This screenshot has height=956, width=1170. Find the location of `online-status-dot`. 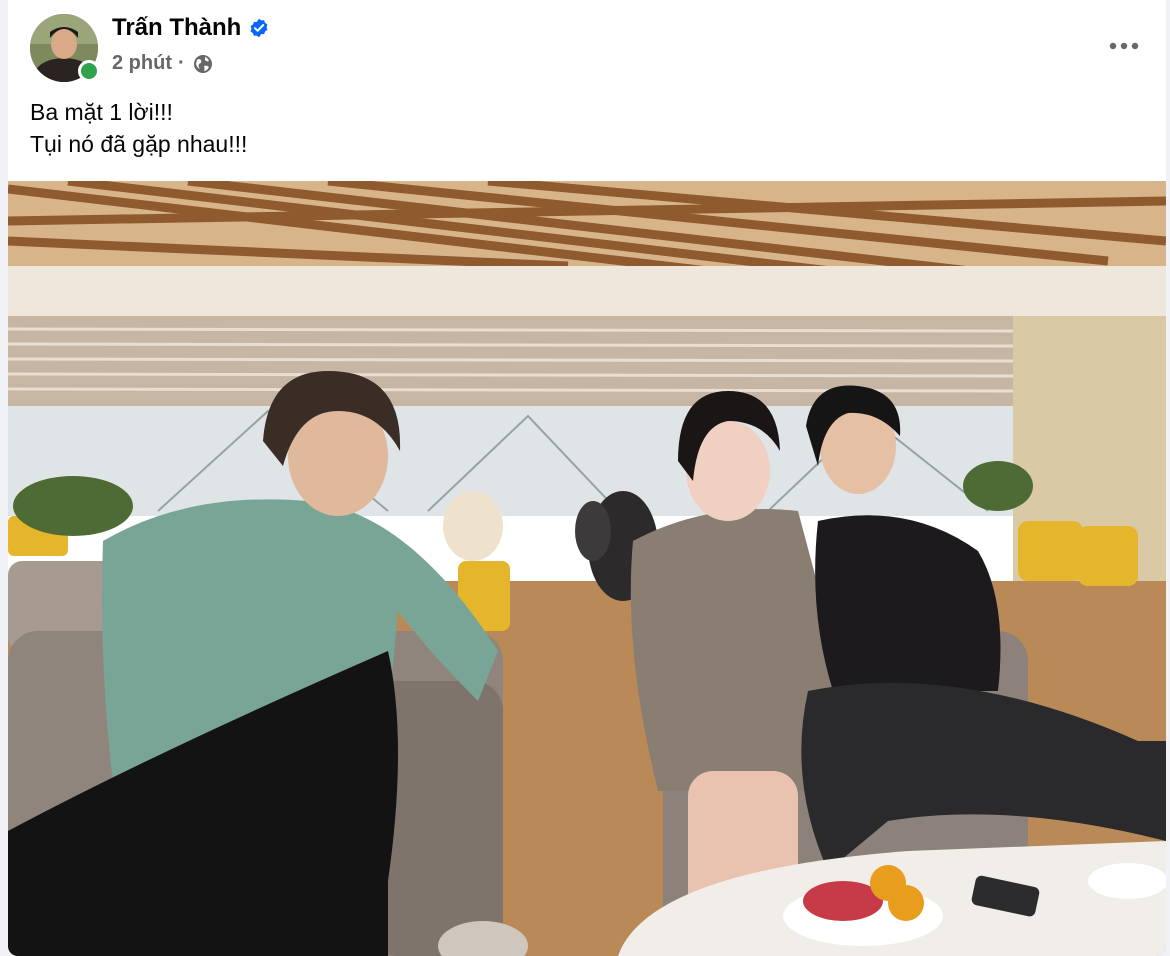

online-status-dot is located at coordinates (89, 71).